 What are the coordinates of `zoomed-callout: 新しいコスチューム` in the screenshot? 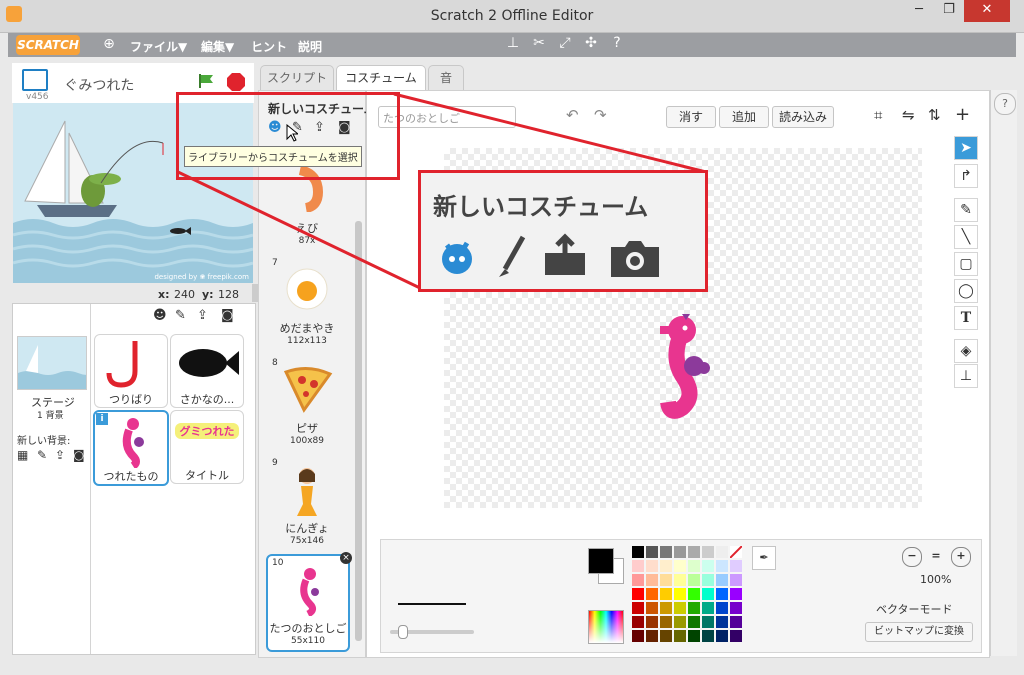 It's located at (563, 231).